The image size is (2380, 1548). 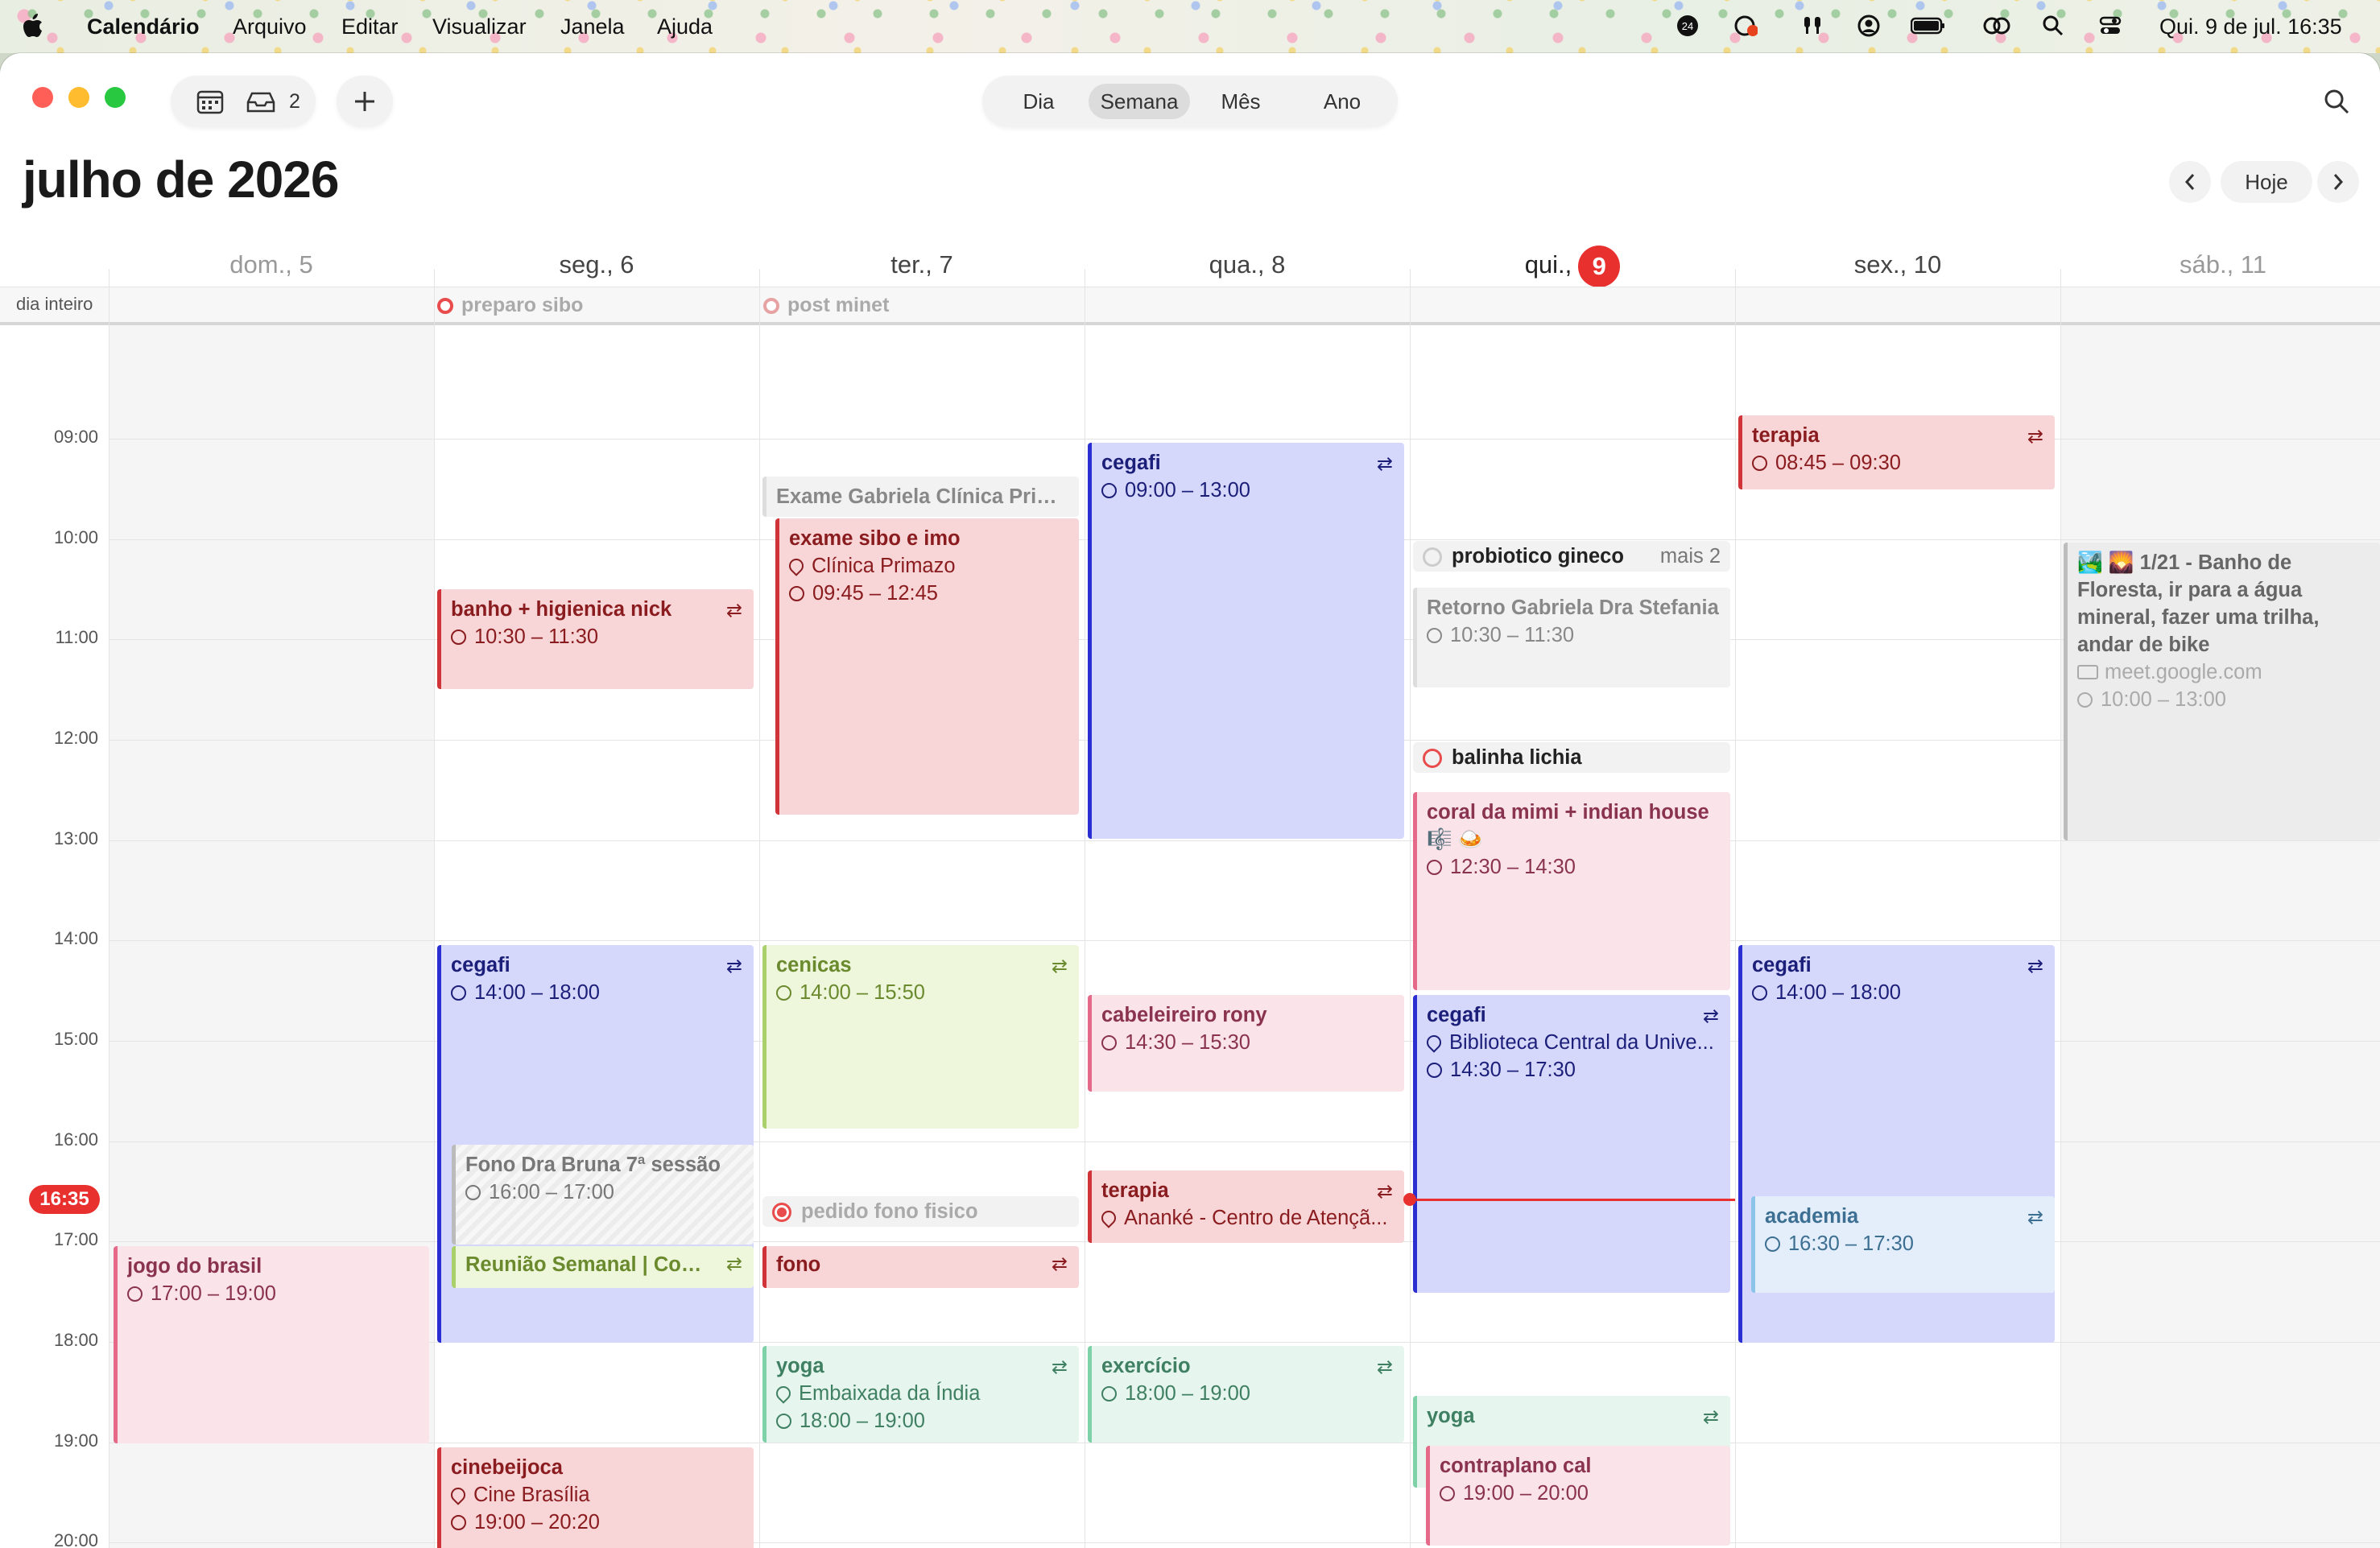 What do you see at coordinates (1139, 101) in the screenshot?
I see `view-week-tab: Semana` at bounding box center [1139, 101].